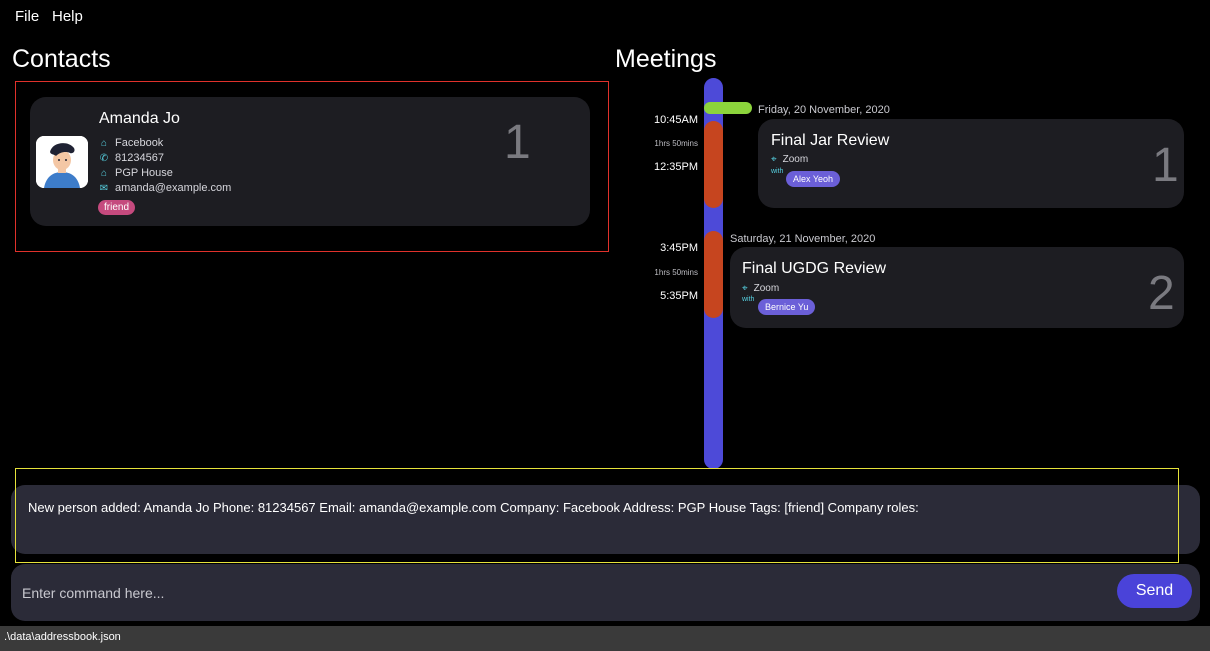  I want to click on command-input, so click(562, 593).